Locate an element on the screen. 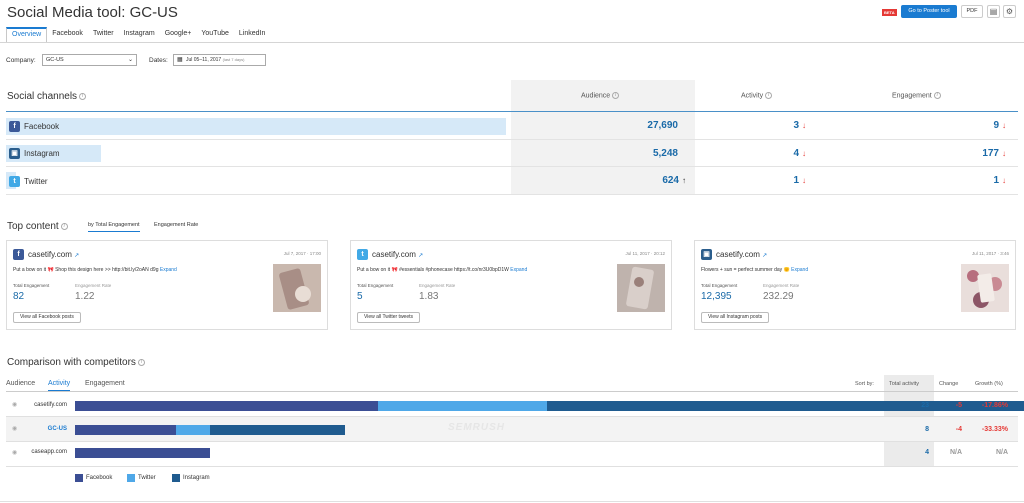 The height and width of the screenshot is (503, 1024). table-header-divider is located at coordinates (512, 111).